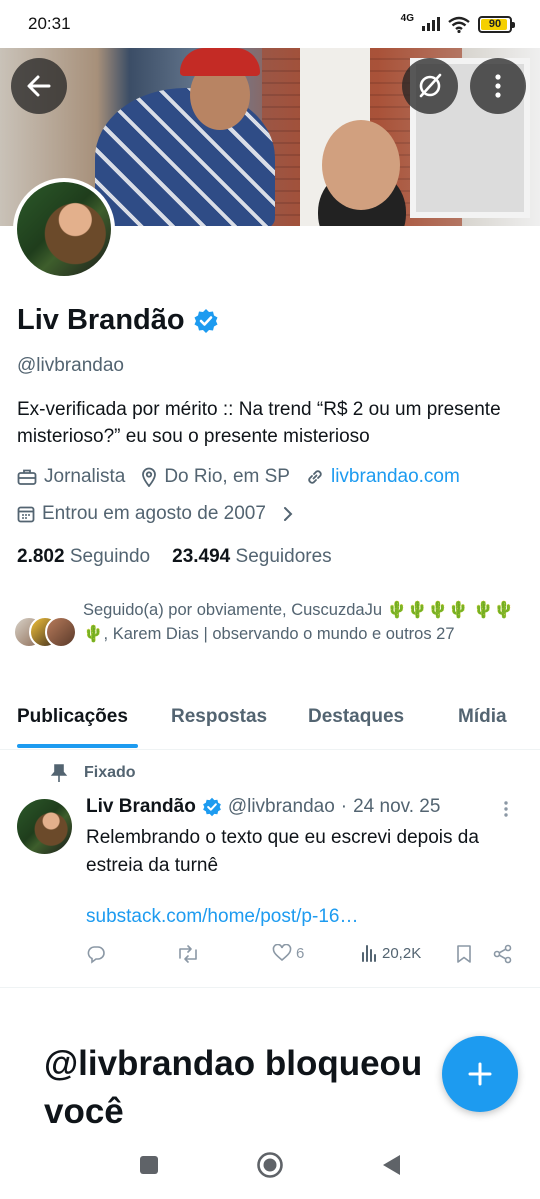 The image size is (540, 1199). I want to click on triangle-back-icon, so click(391, 1165).